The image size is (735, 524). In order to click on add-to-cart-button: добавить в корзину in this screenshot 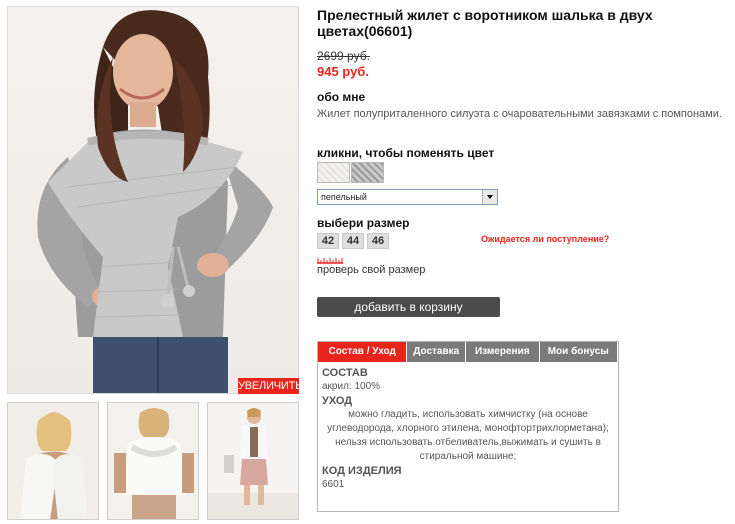, I will do `click(408, 307)`.